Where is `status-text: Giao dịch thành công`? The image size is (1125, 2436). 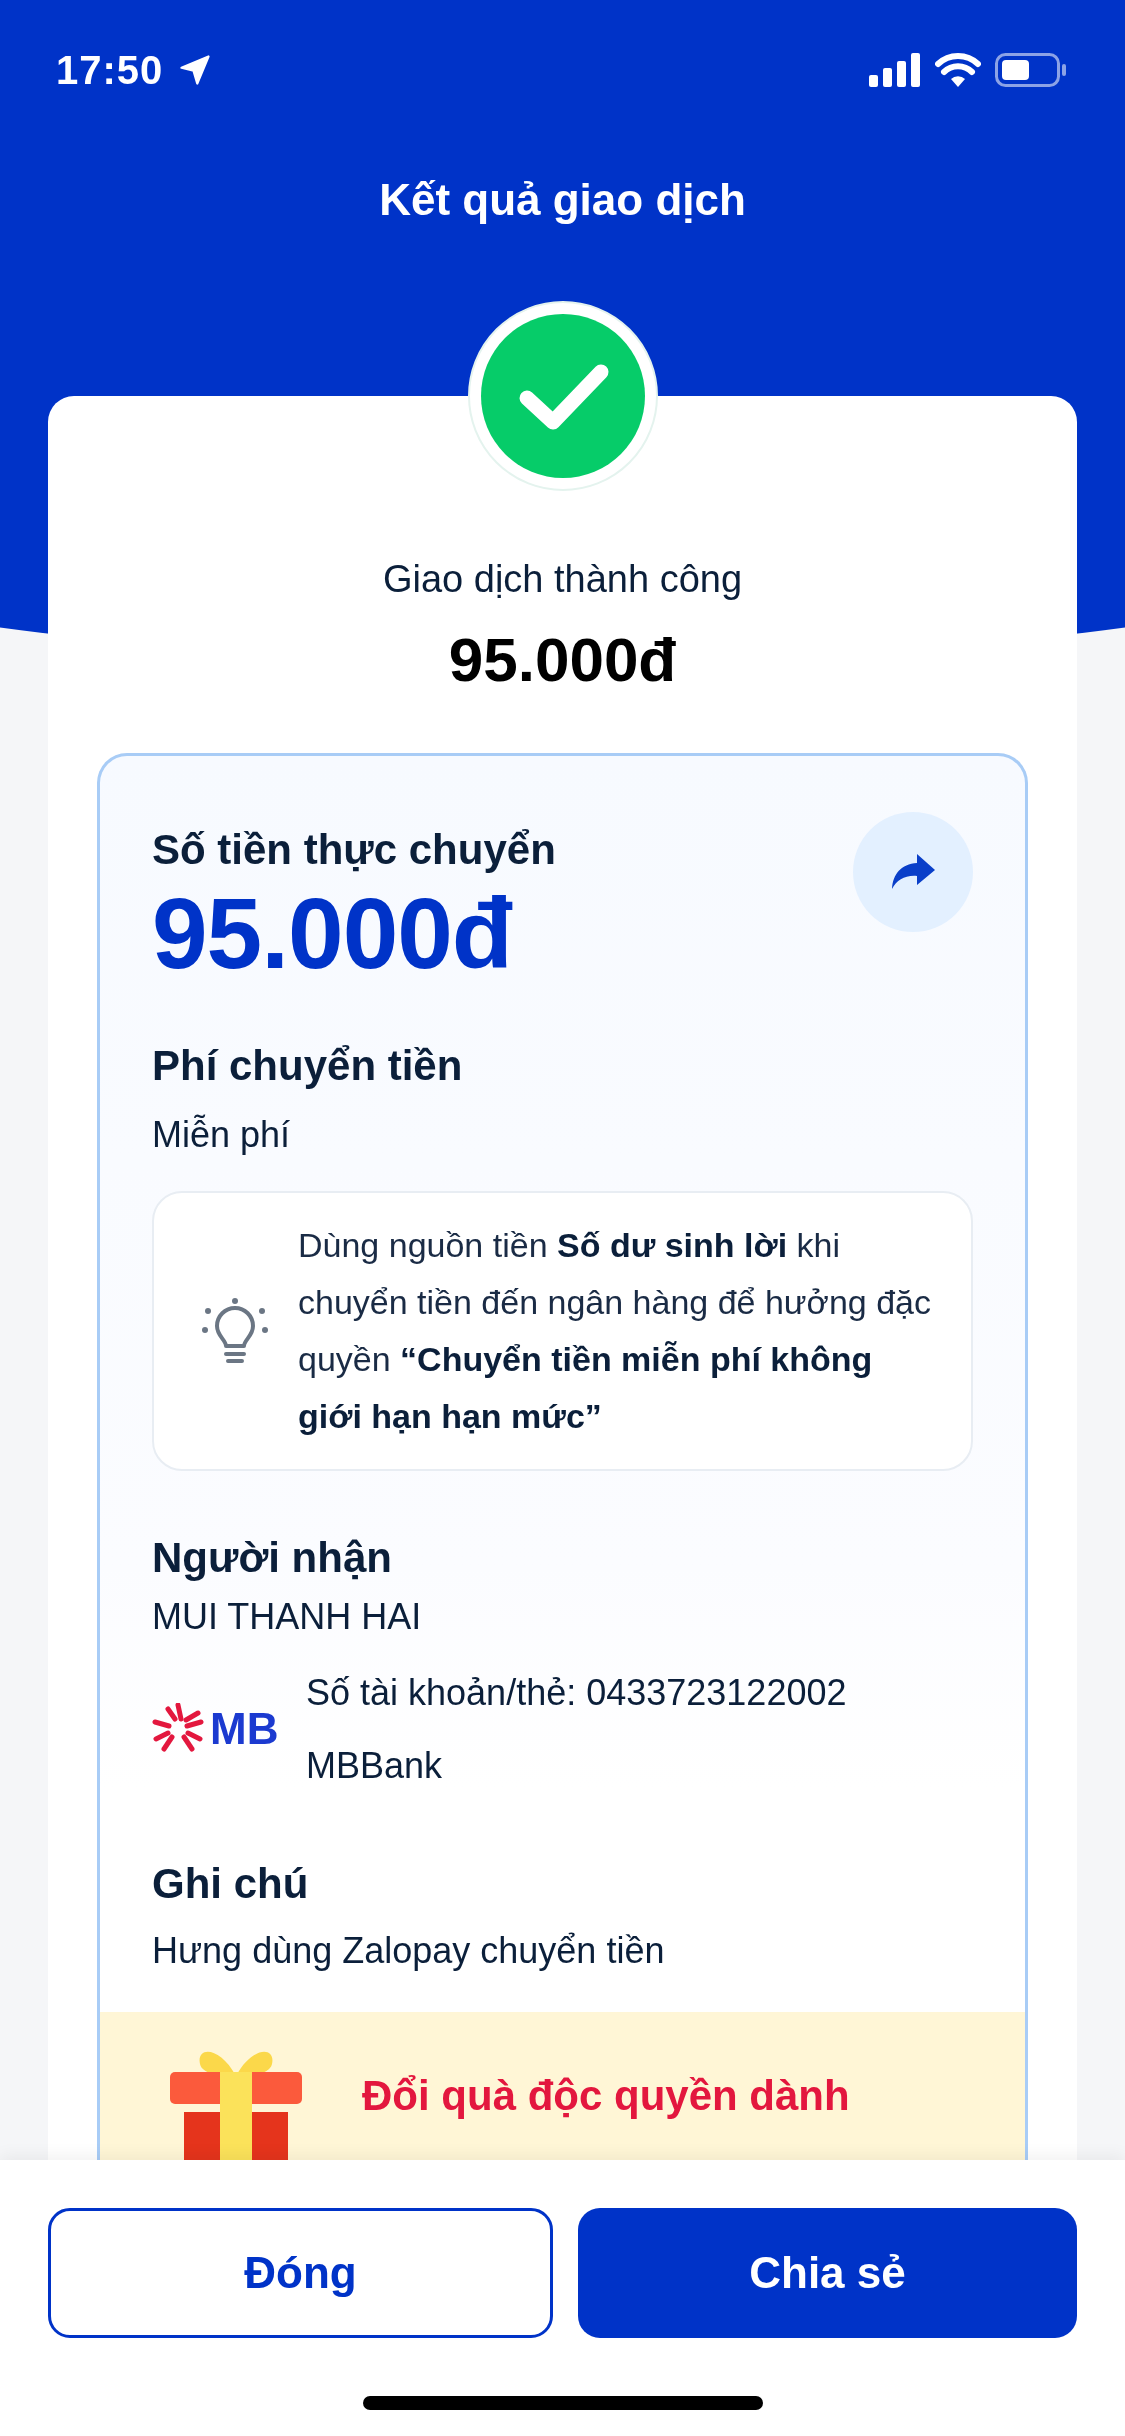 status-text: Giao dịch thành công is located at coordinates (562, 579).